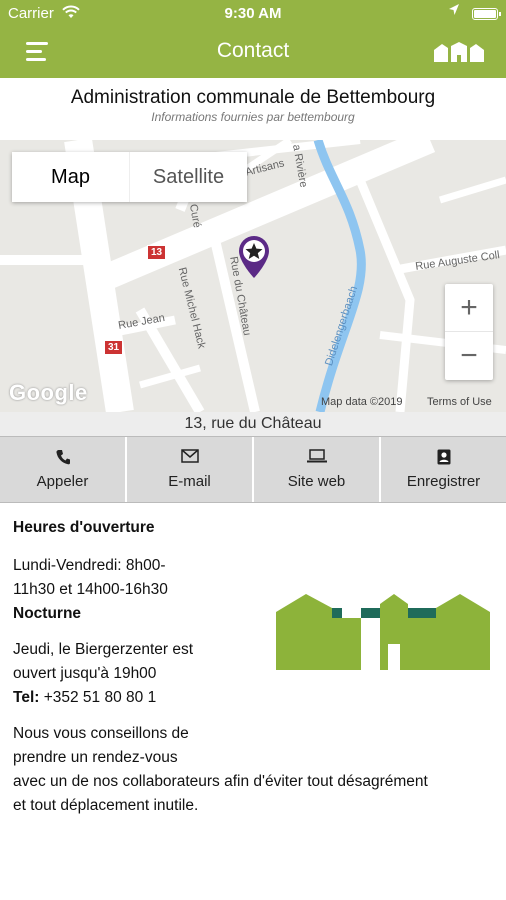  What do you see at coordinates (253, 97) in the screenshot?
I see `institution-title: Administration communale de Bettembourg` at bounding box center [253, 97].